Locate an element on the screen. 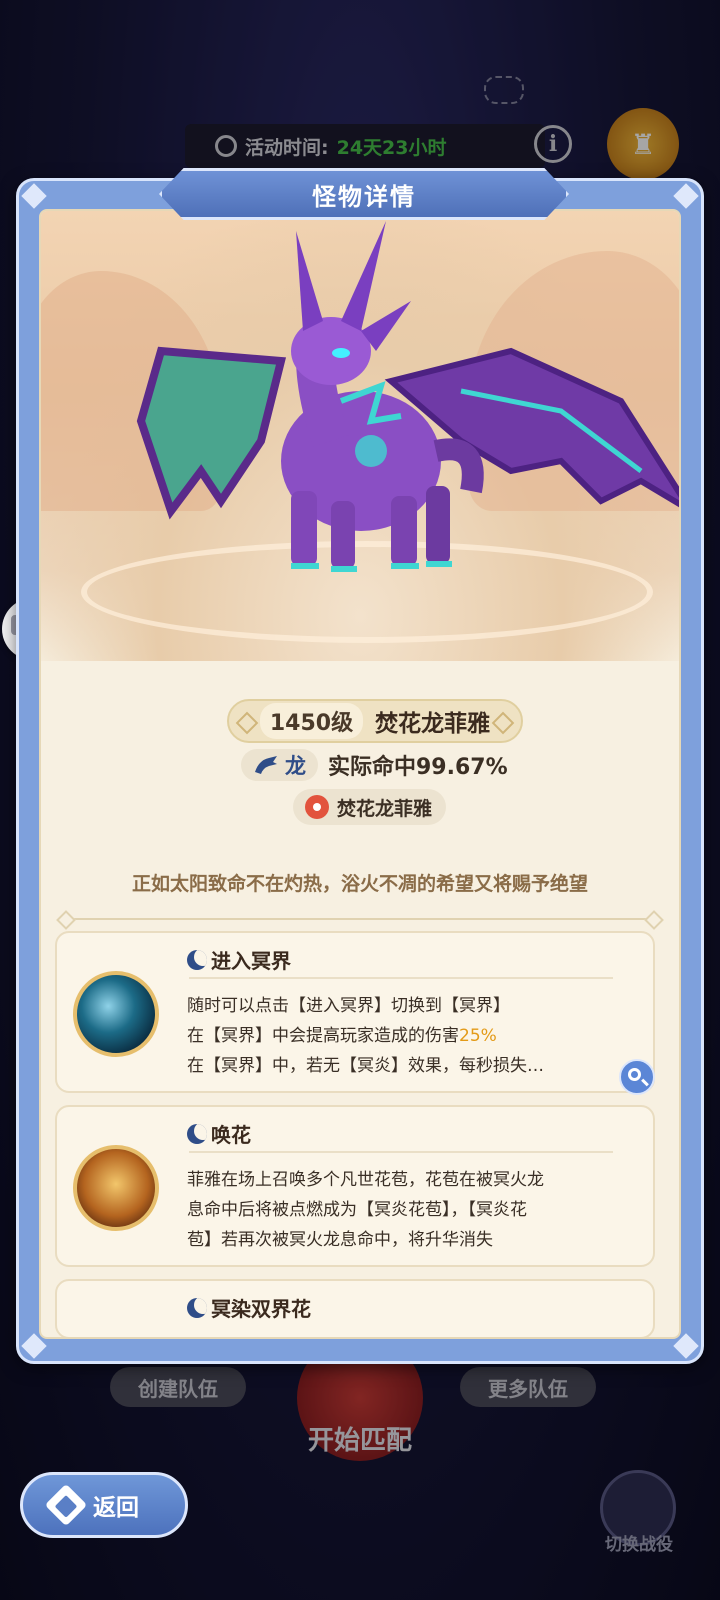 Image resolution: width=720 pixels, height=1600 pixels. monster-type: 龙 is located at coordinates (295, 766).